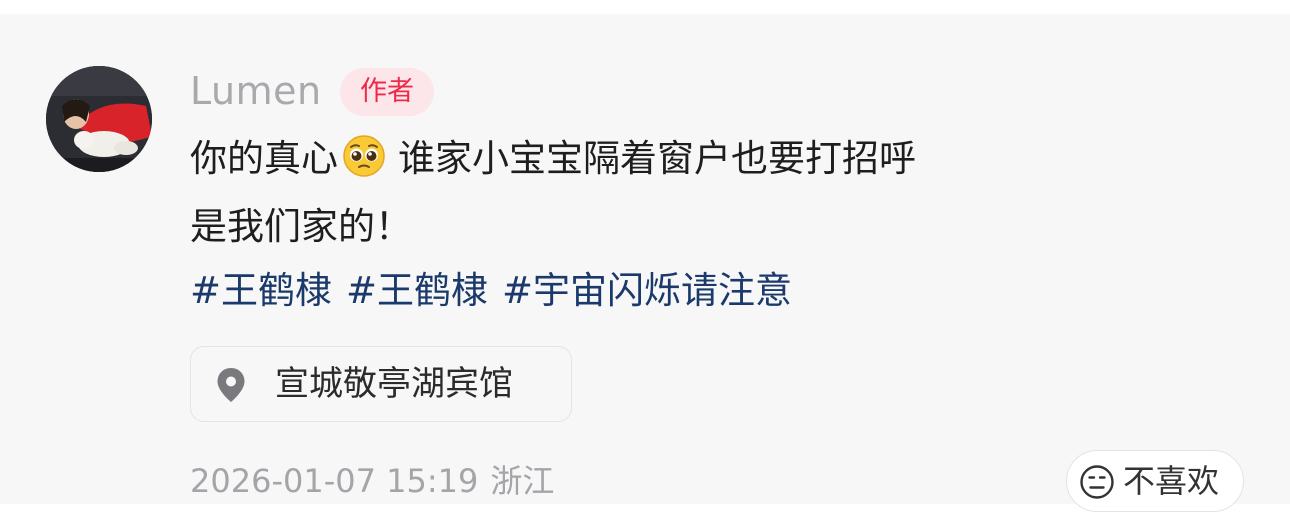 The image size is (1290, 512). What do you see at coordinates (231, 385) in the screenshot?
I see `location-pin-icon` at bounding box center [231, 385].